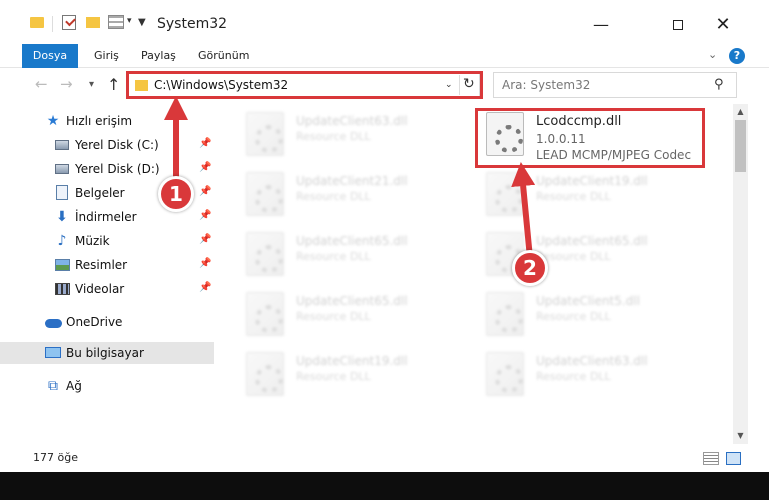 The height and width of the screenshot is (500, 769). I want to click on tab-paylas: Paylaş, so click(158, 56).